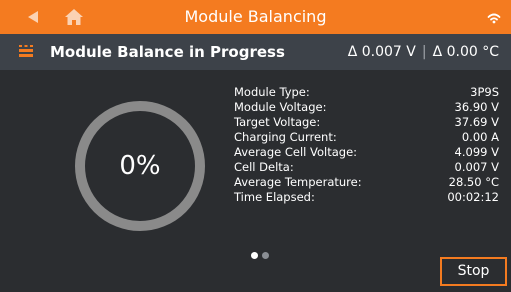 The width and height of the screenshot is (511, 292). Describe the element at coordinates (366, 137) in the screenshot. I see `stat-row: Charging Current: 0.00 A` at that location.